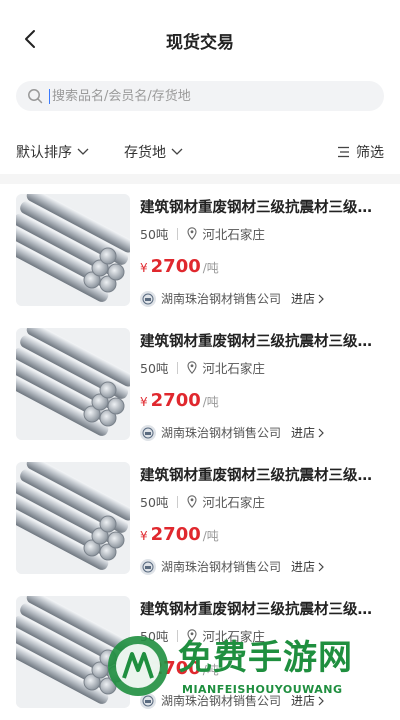 The height and width of the screenshot is (720, 400). What do you see at coordinates (200, 43) in the screenshot?
I see `page-title: 现货交易` at bounding box center [200, 43].